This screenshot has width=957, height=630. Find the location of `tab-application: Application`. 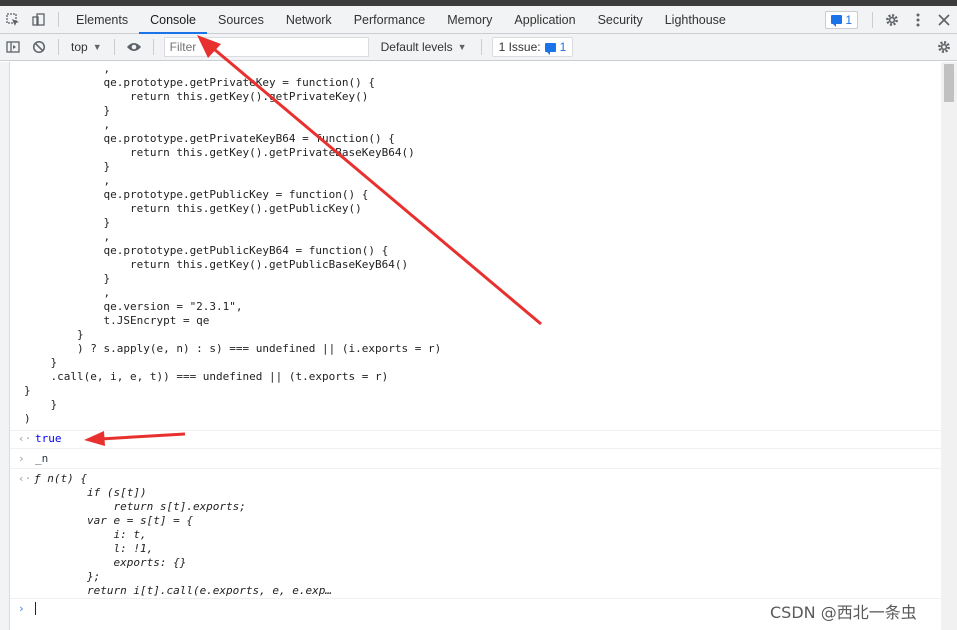

tab-application: Application is located at coordinates (544, 19).